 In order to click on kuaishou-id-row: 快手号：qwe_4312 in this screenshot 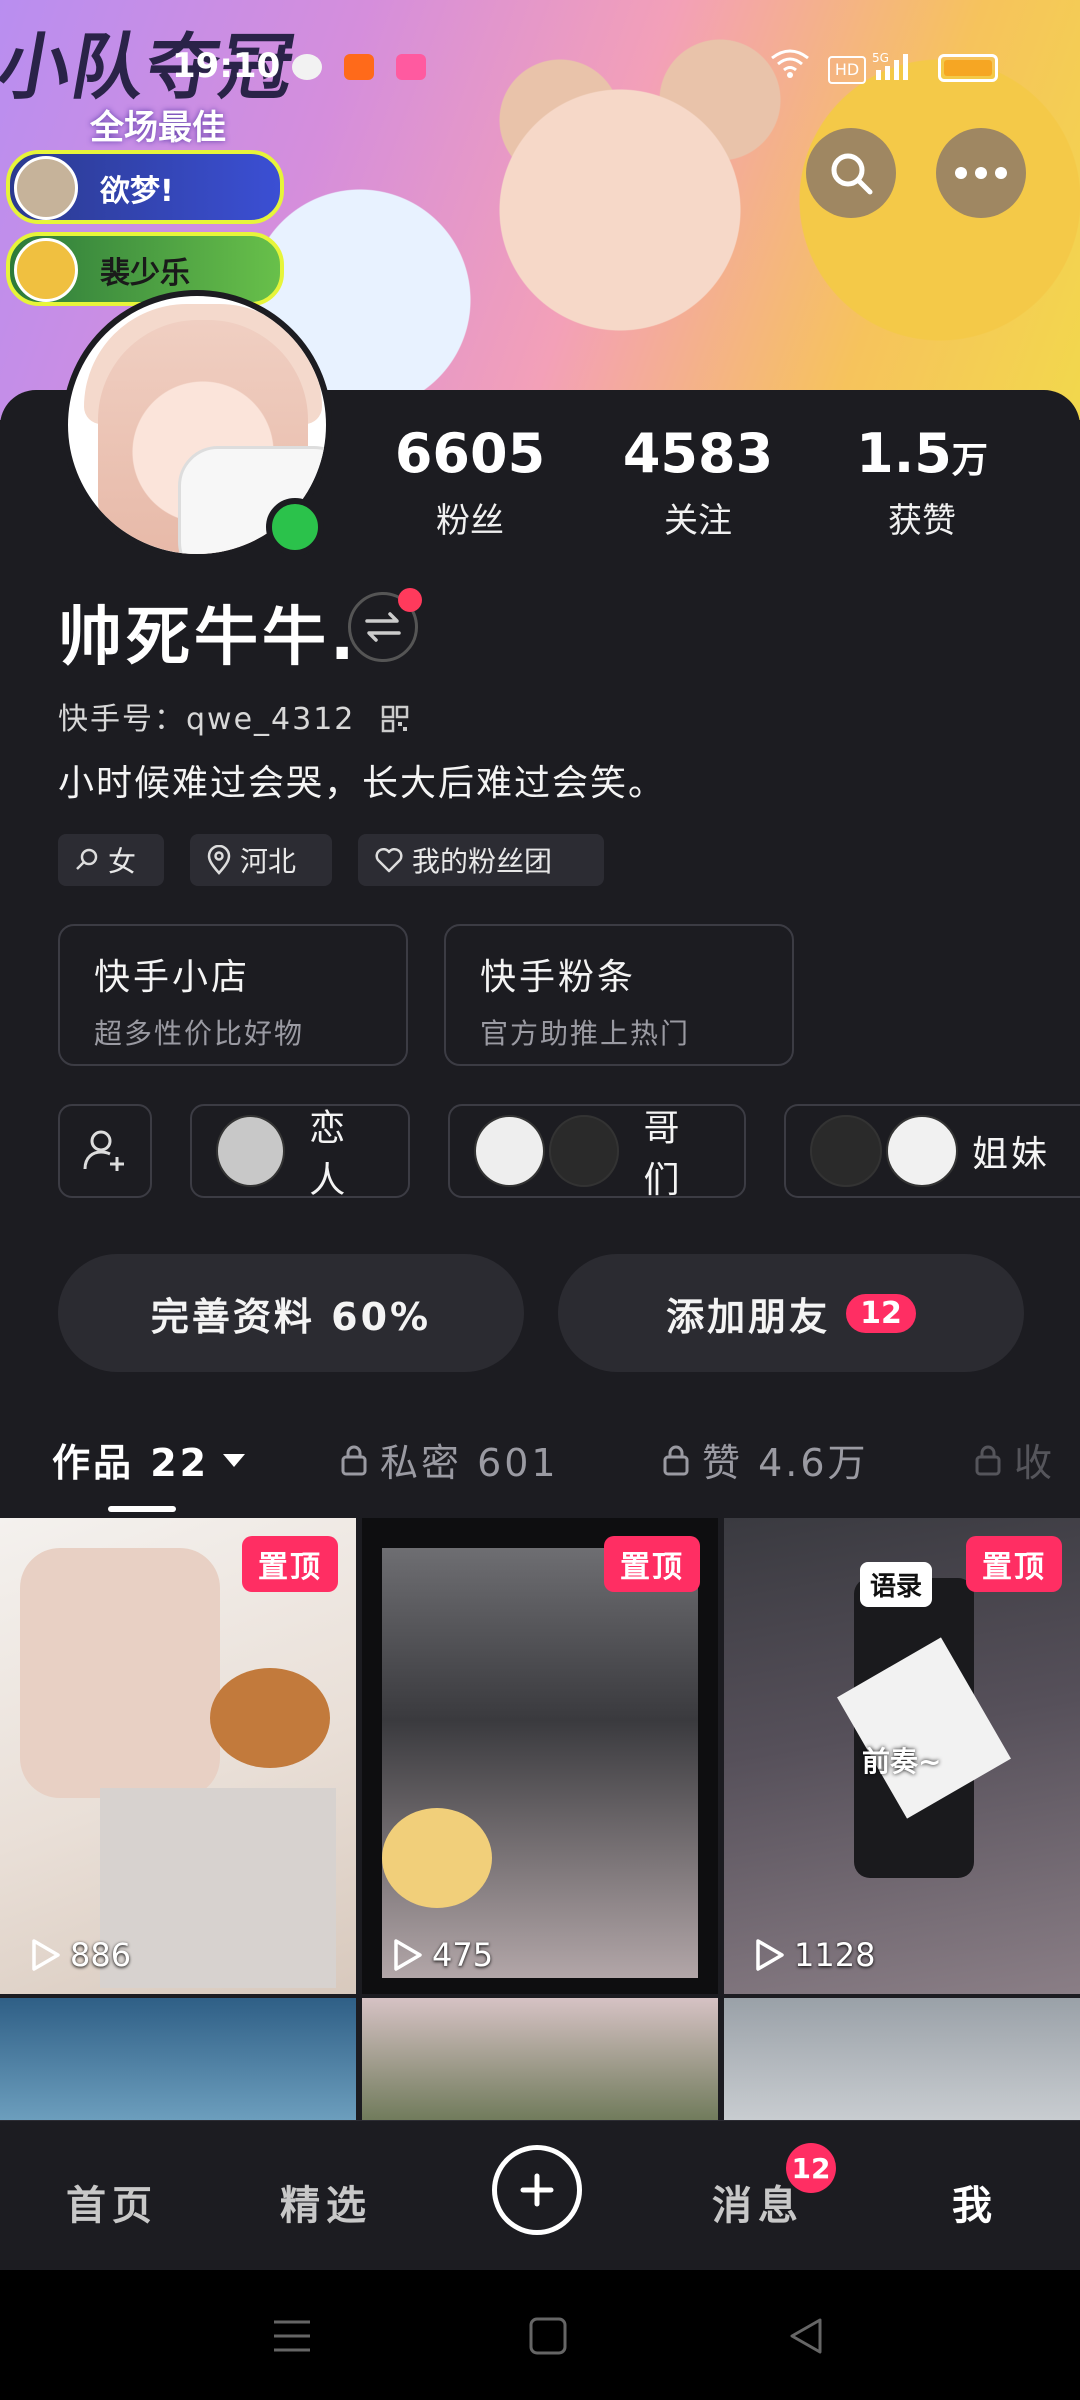, I will do `click(233, 716)`.